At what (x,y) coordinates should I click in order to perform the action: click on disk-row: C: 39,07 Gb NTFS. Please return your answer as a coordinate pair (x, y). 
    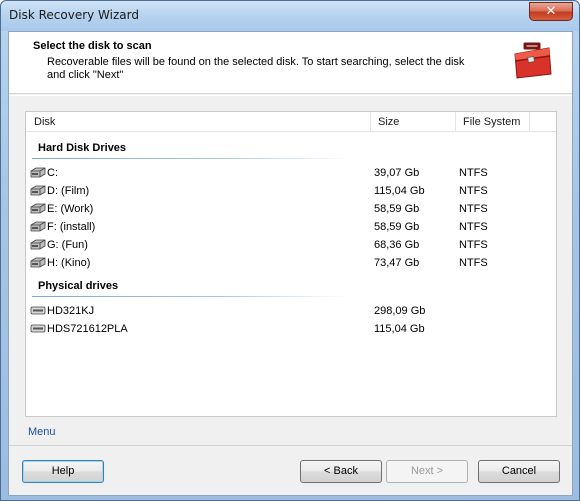
    Looking at the image, I should click on (291, 173).